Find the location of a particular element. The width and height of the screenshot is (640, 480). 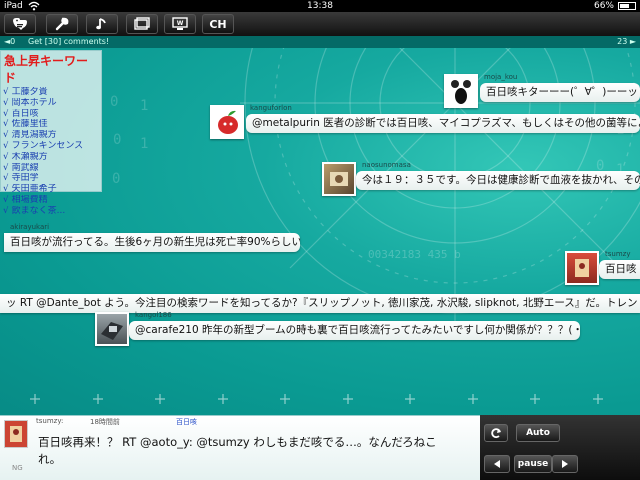

trending-keywords-title: 急上昇キーワード is located at coordinates (46, 69).